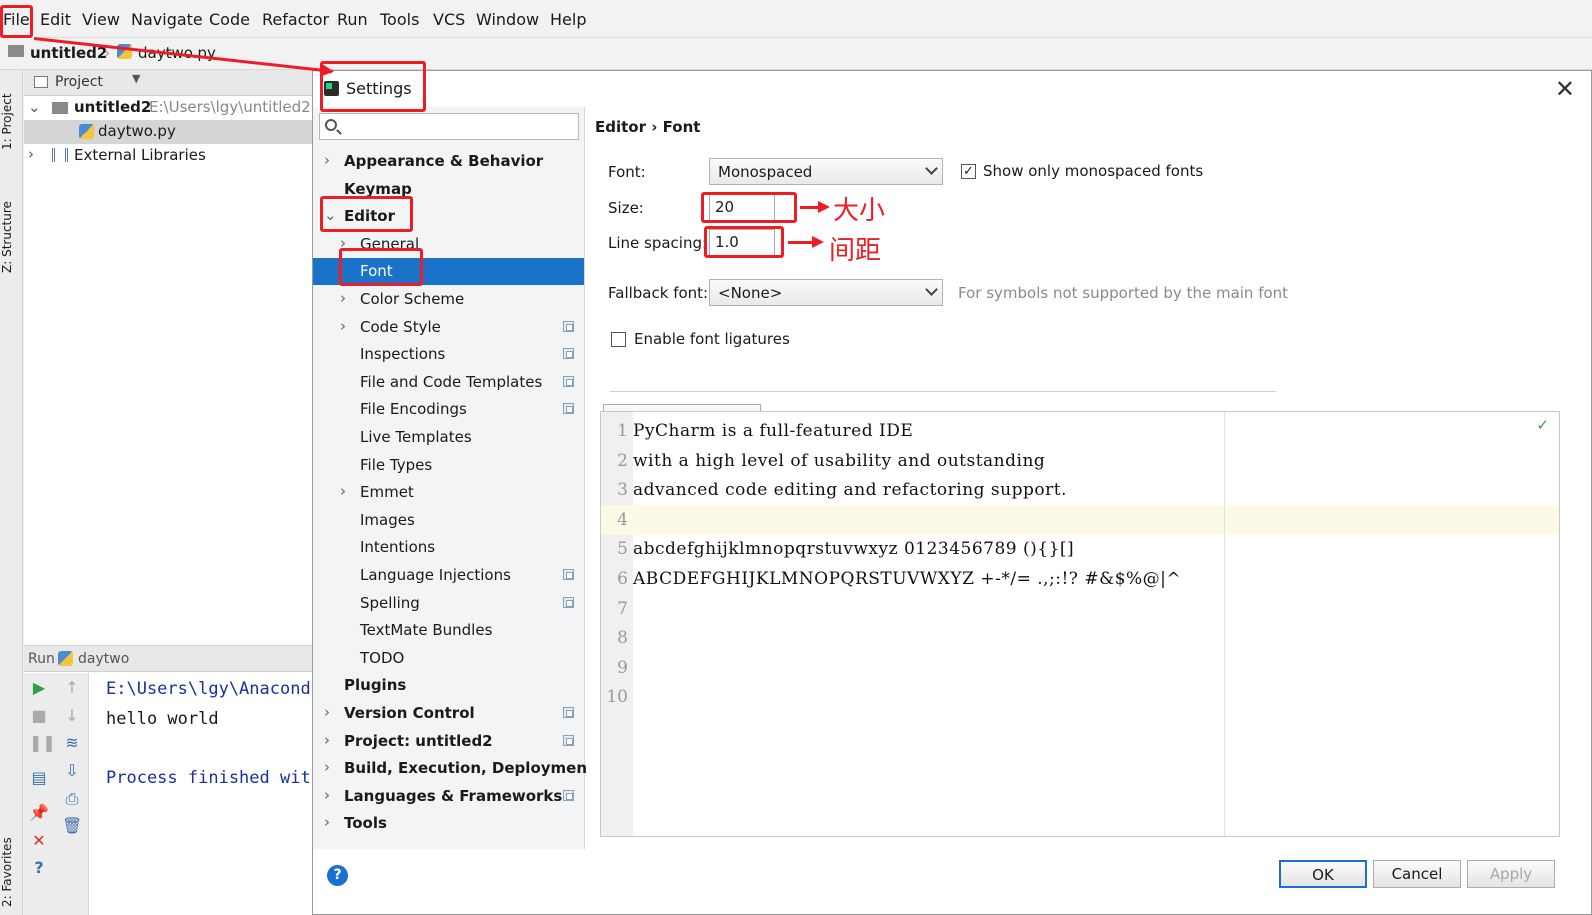  What do you see at coordinates (136, 78) in the screenshot?
I see `chevron-down-icon: ▼` at bounding box center [136, 78].